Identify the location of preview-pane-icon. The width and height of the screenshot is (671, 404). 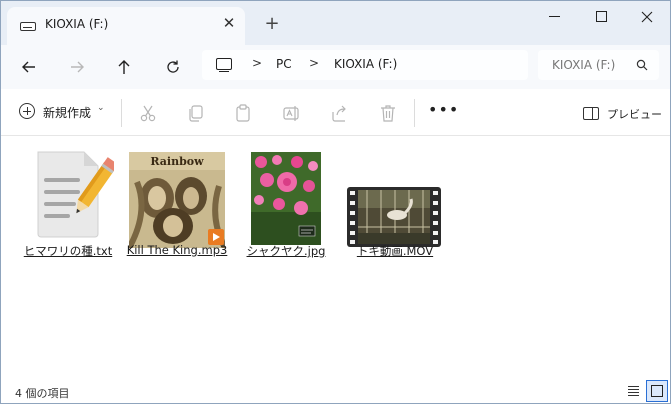
(591, 113).